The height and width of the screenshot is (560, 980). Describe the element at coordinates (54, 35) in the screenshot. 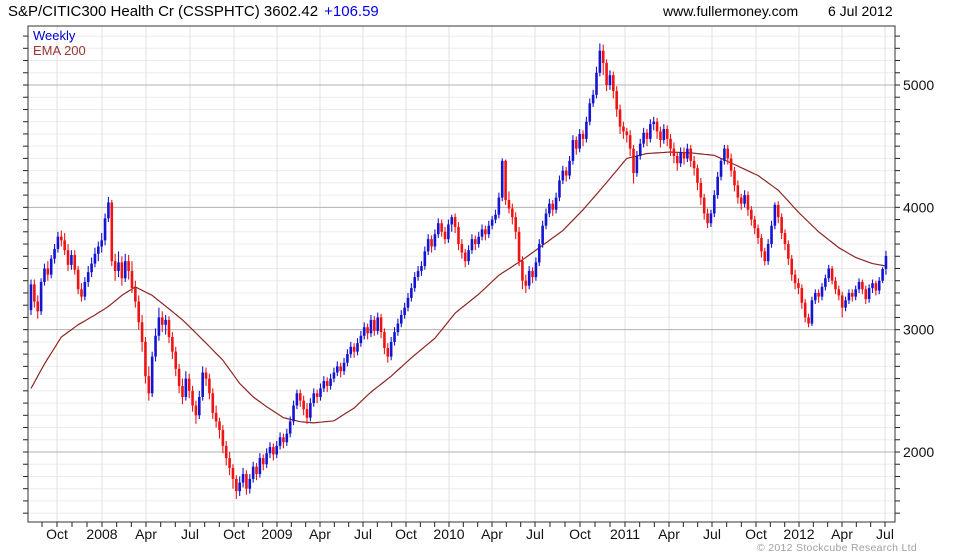

I see `legend-weekly-label: Weekly` at that location.